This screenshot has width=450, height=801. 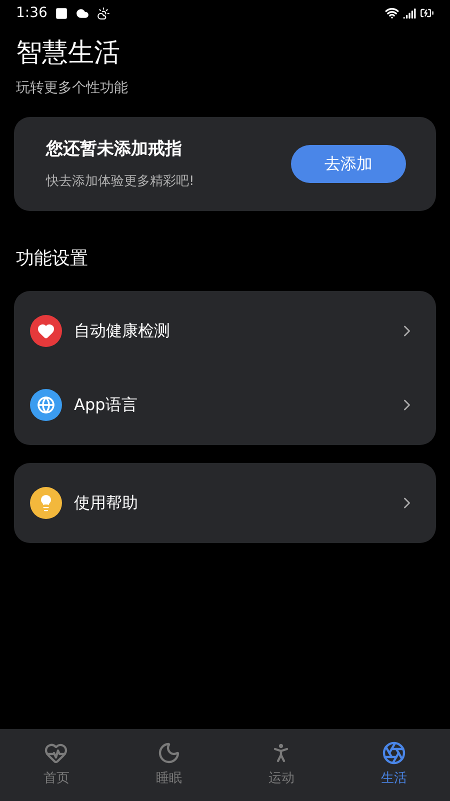 What do you see at coordinates (122, 331) in the screenshot?
I see `settings-item-label: 自动健康检测` at bounding box center [122, 331].